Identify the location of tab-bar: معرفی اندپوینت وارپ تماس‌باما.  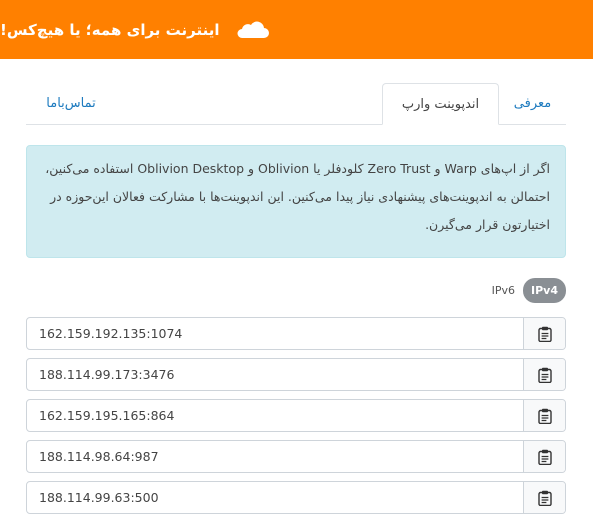
(296, 104).